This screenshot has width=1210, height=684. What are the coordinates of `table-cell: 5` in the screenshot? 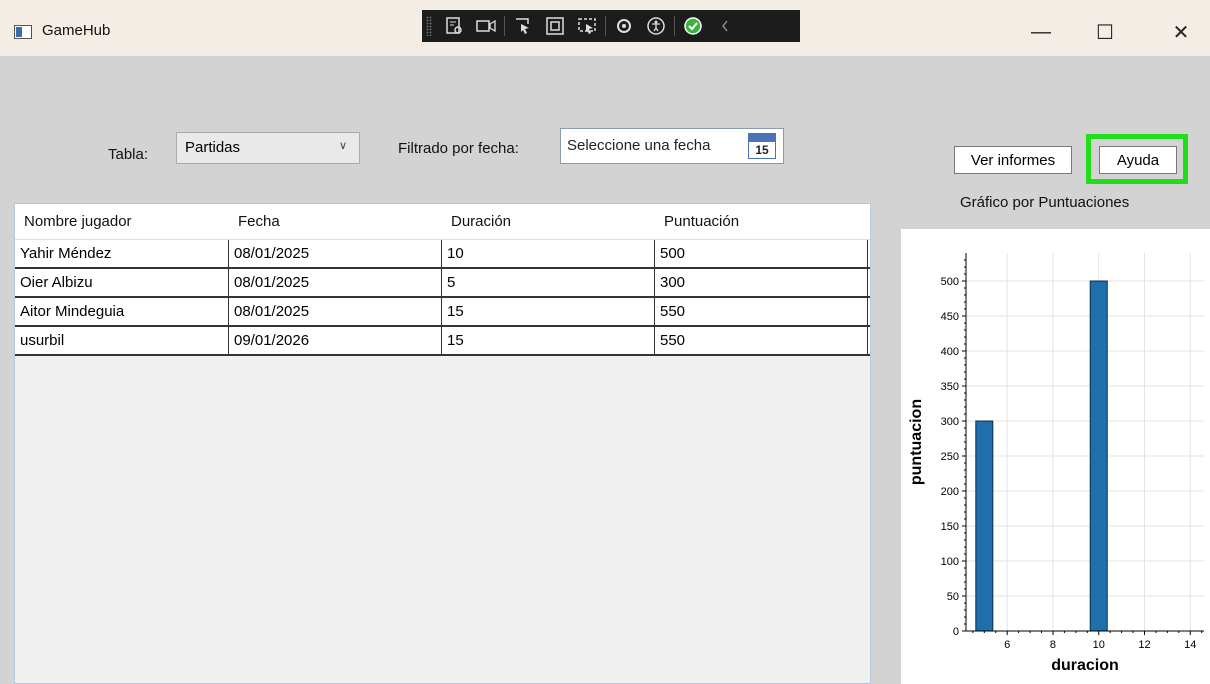 It's located at (548, 282).